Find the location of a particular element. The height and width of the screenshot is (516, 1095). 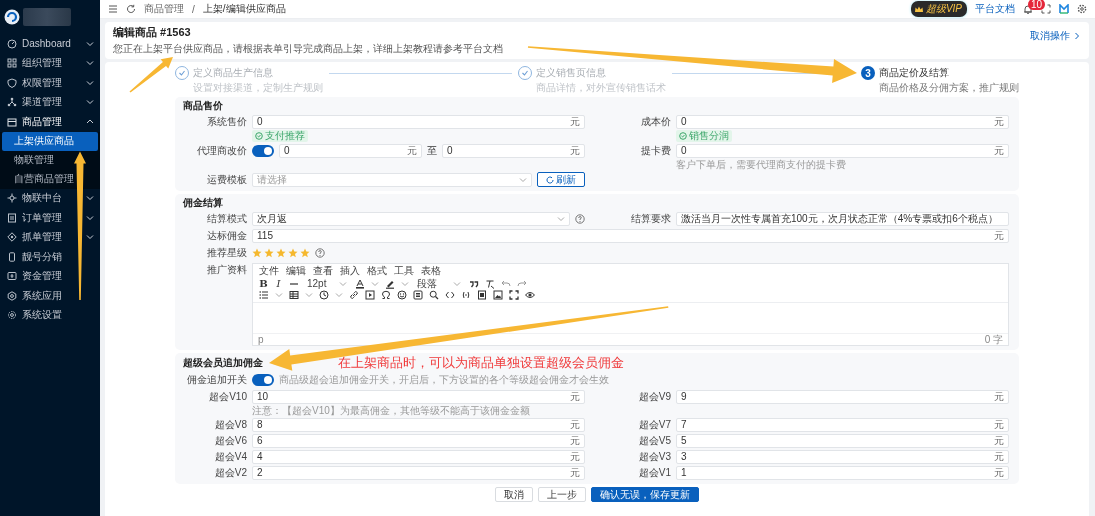

step-title: 商品定价及结算 is located at coordinates (914, 73).